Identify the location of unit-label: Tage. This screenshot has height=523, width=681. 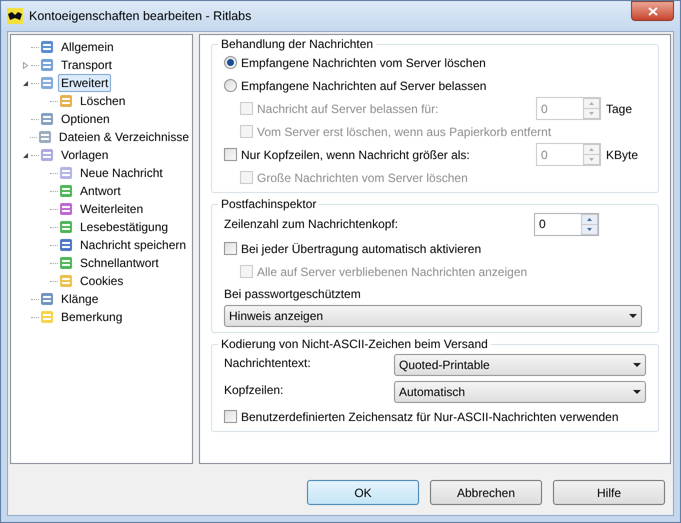
(620, 109).